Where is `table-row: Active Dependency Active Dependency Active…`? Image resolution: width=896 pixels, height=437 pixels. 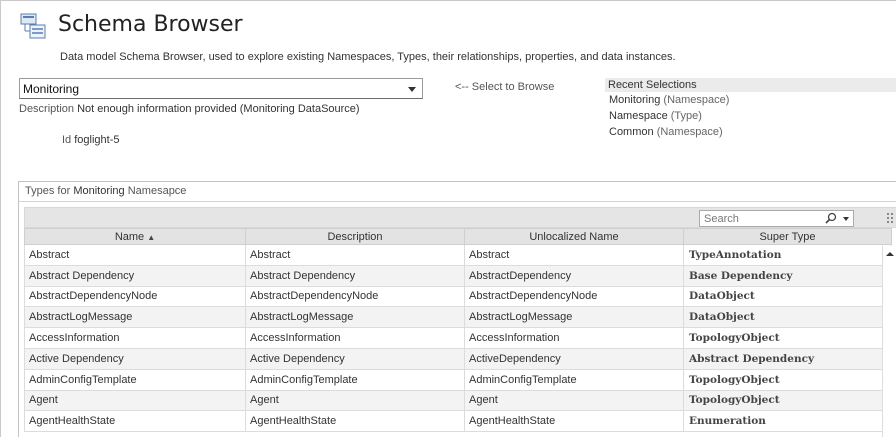 table-row: Active Dependency Active Dependency Active… is located at coordinates (458, 358).